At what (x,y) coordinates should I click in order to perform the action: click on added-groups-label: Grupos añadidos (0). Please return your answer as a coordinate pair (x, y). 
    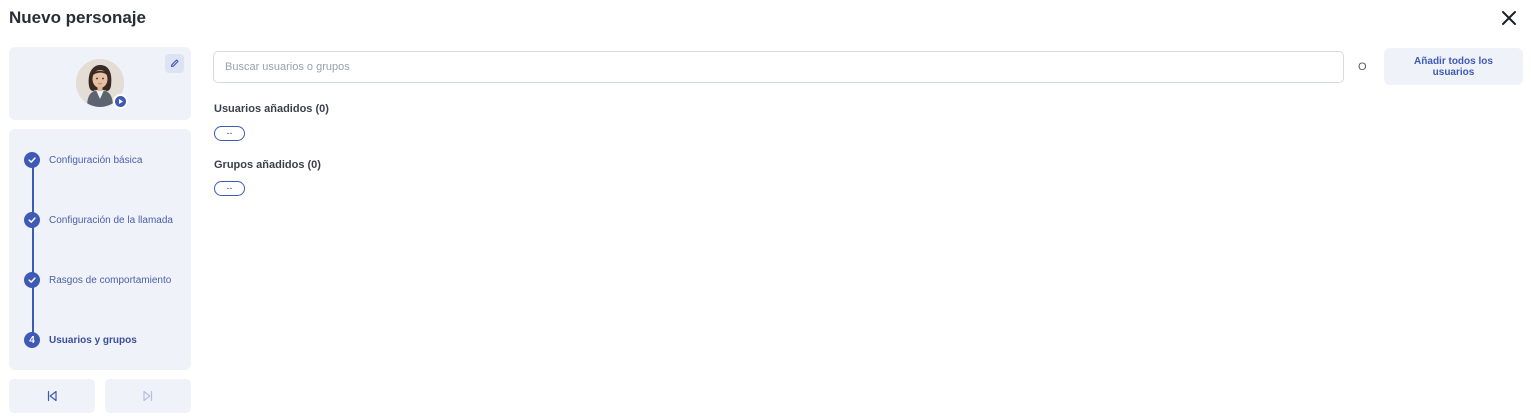
    Looking at the image, I should click on (267, 165).